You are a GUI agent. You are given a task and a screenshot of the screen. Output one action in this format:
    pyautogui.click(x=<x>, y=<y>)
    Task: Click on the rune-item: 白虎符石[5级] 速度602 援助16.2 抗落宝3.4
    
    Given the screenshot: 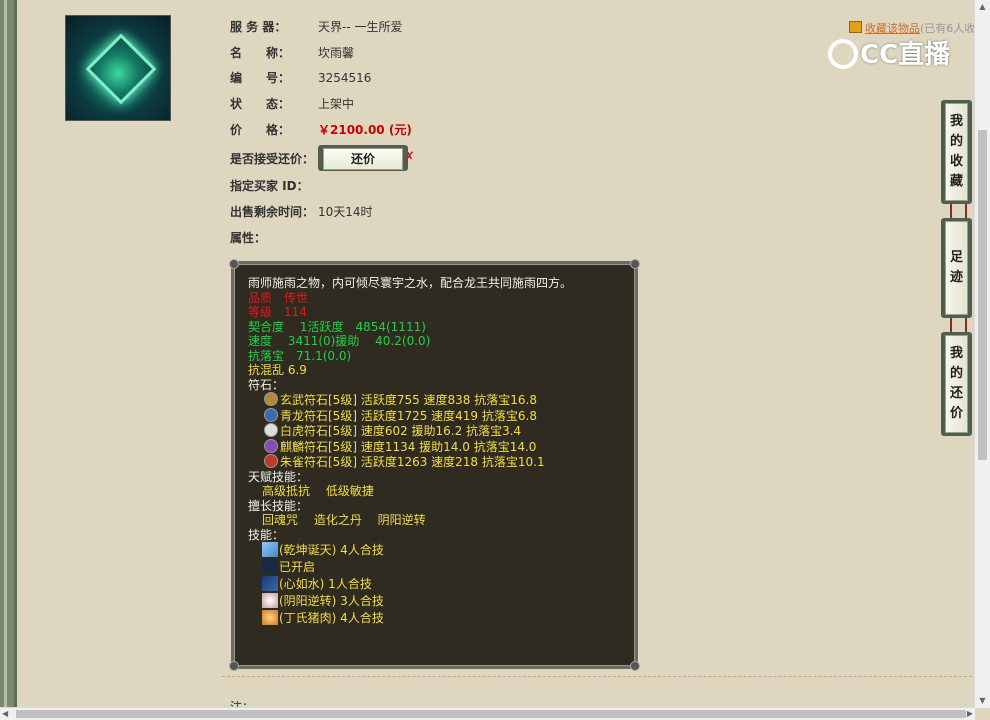 What is the action you would take?
    pyautogui.click(x=438, y=431)
    